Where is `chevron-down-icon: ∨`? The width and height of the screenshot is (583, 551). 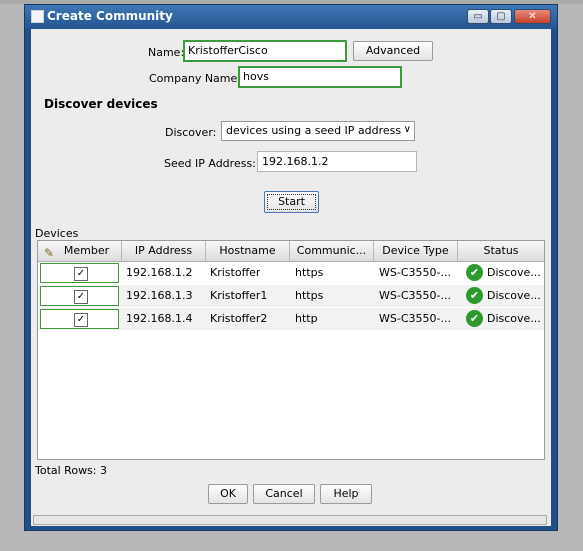 chevron-down-icon: ∨ is located at coordinates (407, 129).